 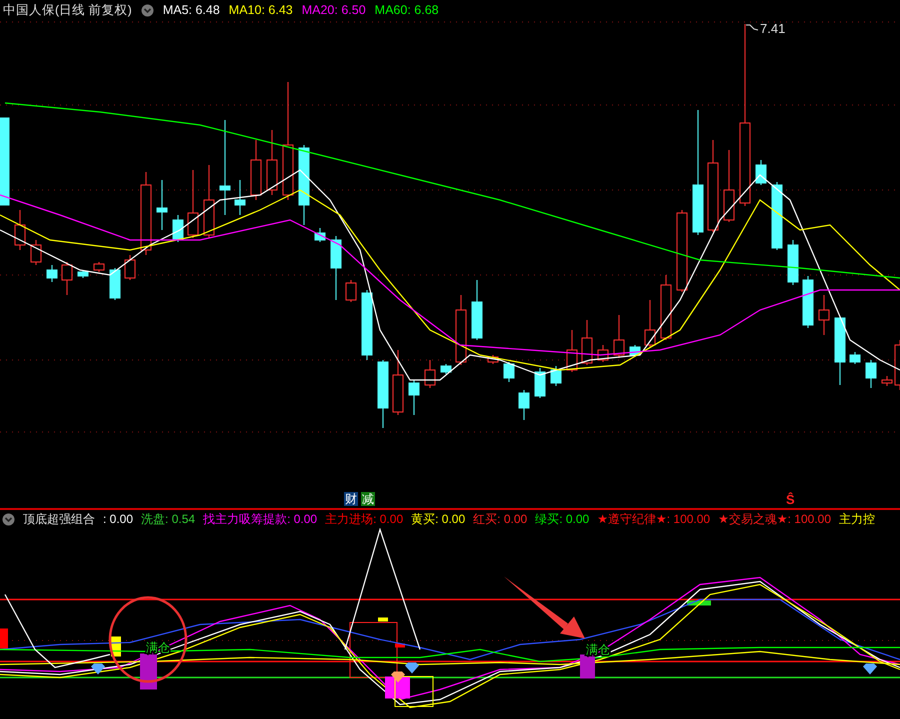 I want to click on indicator-reading: 主力进场: 0.00, so click(x=364, y=519).